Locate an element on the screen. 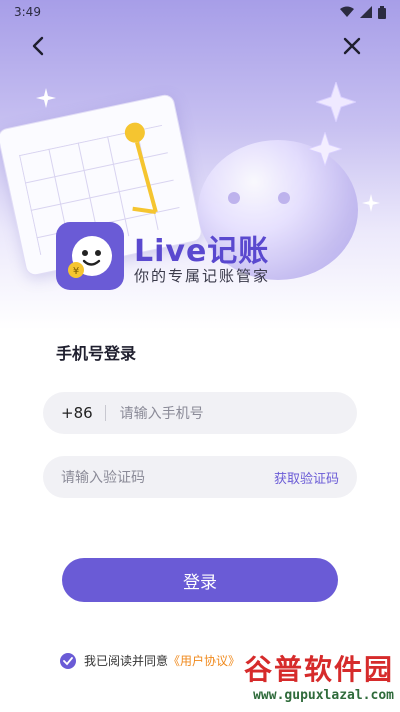  section-title: 手机号登录 is located at coordinates (96, 353).